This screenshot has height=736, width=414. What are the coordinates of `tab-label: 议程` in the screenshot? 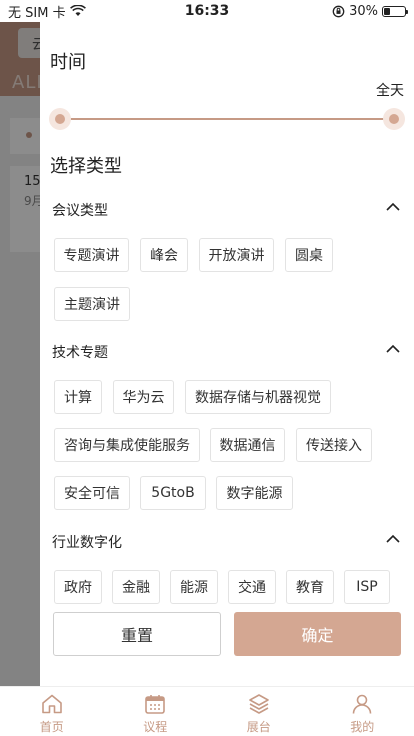 It's located at (155, 727).